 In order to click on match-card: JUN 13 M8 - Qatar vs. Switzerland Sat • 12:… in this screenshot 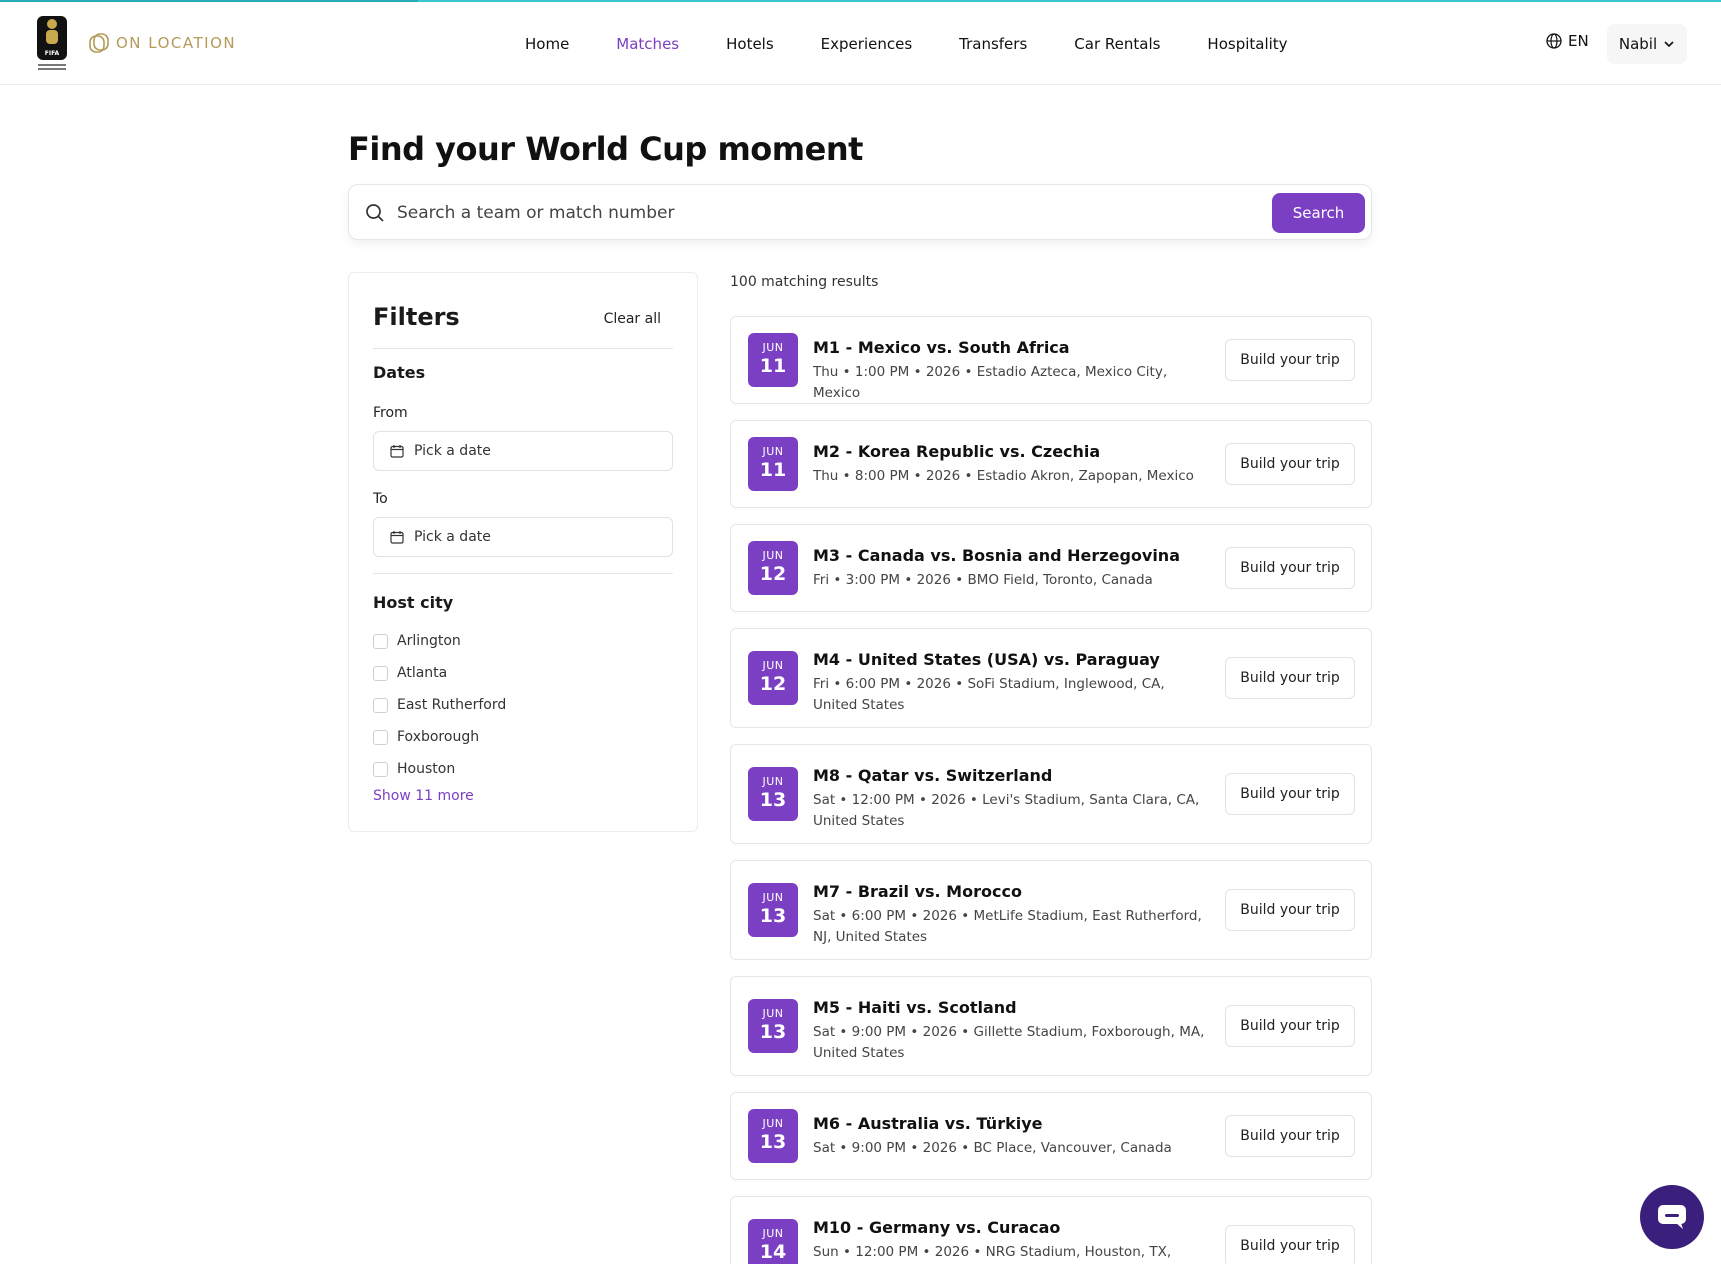, I will do `click(1051, 794)`.